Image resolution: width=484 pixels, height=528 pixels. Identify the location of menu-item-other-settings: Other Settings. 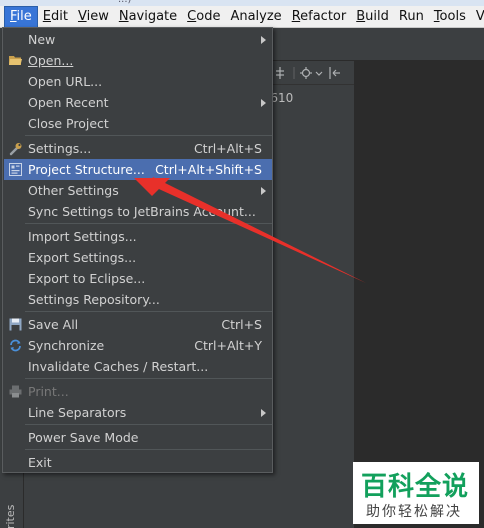
(138, 190).